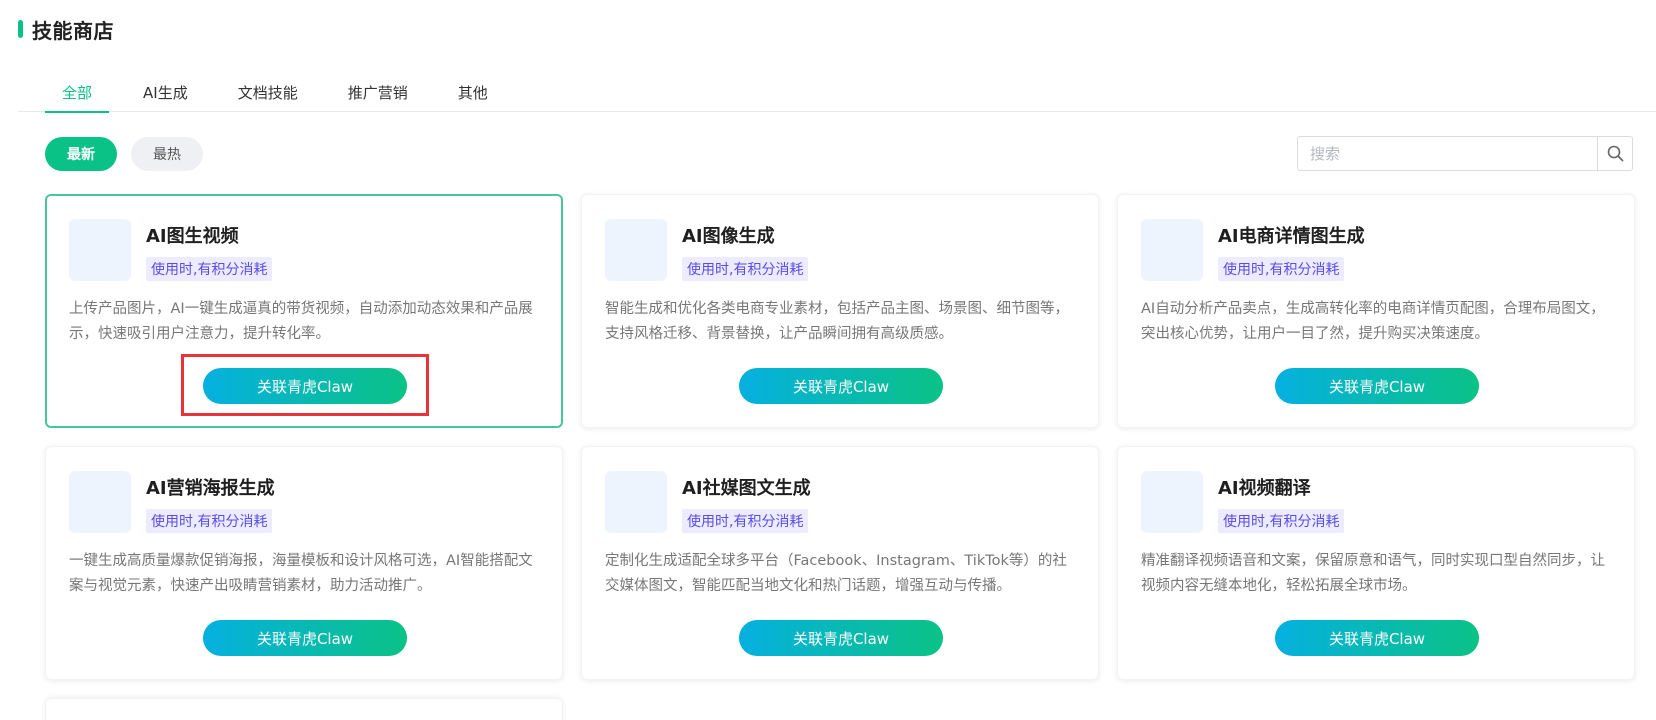 Image resolution: width=1656 pixels, height=720 pixels. What do you see at coordinates (210, 488) in the screenshot?
I see `skill-title: AI营销海报生成` at bounding box center [210, 488].